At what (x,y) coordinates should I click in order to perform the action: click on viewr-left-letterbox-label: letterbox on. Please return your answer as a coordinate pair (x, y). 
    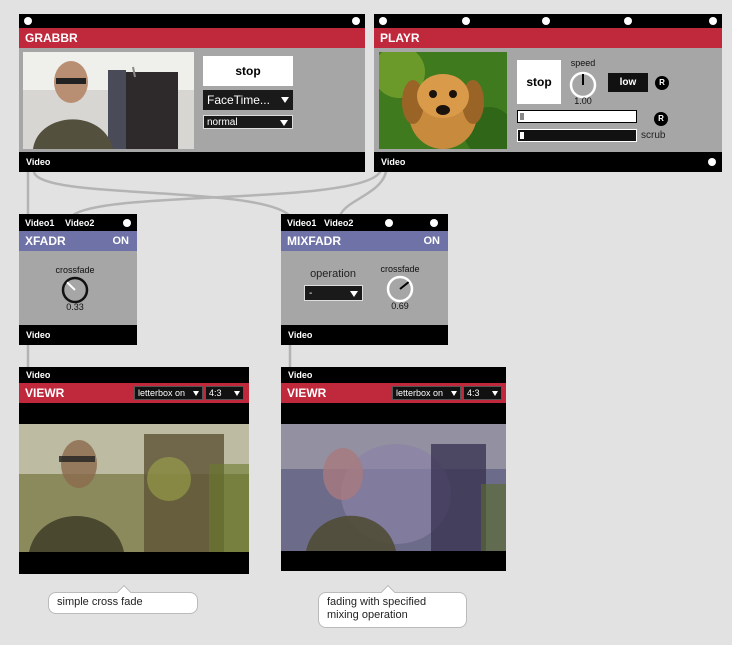
    Looking at the image, I should click on (162, 393).